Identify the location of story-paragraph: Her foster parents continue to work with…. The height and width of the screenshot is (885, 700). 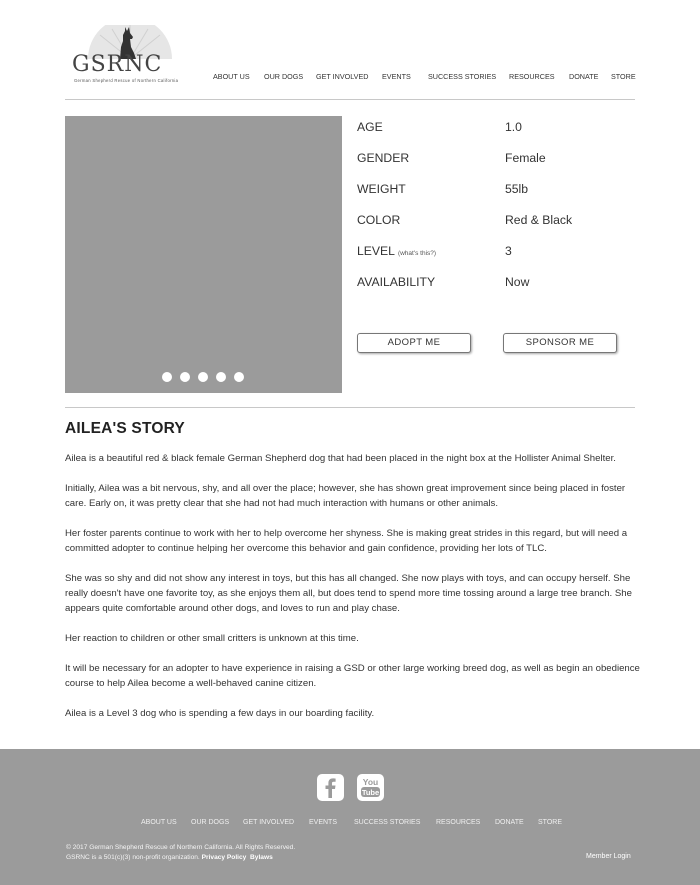
(346, 541).